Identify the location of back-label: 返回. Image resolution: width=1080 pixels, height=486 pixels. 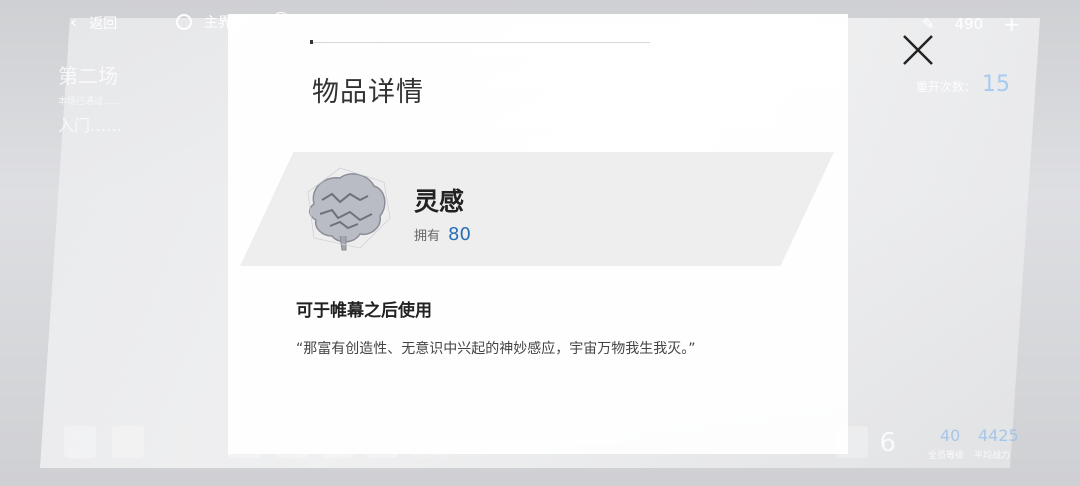
(103, 23).